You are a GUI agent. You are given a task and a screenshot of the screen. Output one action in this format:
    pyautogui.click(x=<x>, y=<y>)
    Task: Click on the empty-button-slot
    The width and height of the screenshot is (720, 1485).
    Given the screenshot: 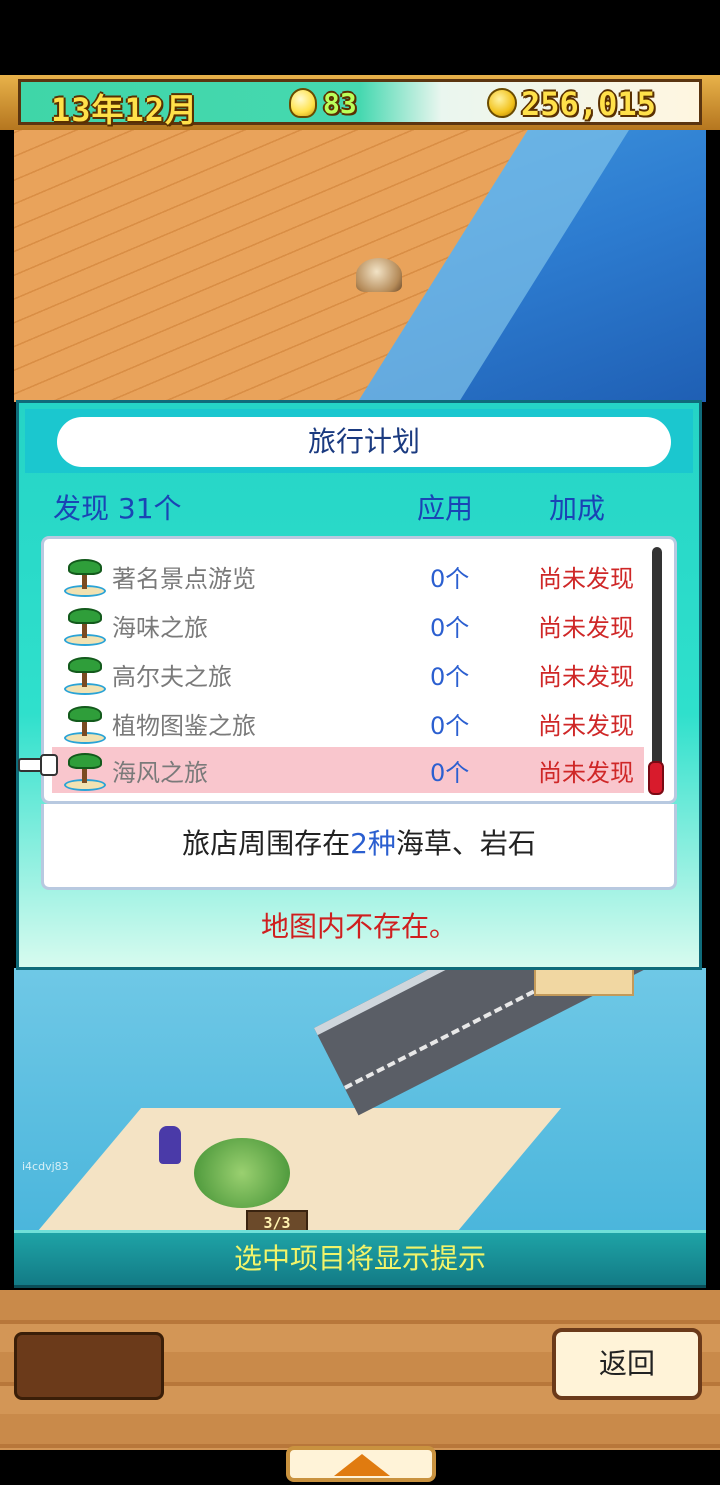 What is the action you would take?
    pyautogui.click(x=89, y=1366)
    